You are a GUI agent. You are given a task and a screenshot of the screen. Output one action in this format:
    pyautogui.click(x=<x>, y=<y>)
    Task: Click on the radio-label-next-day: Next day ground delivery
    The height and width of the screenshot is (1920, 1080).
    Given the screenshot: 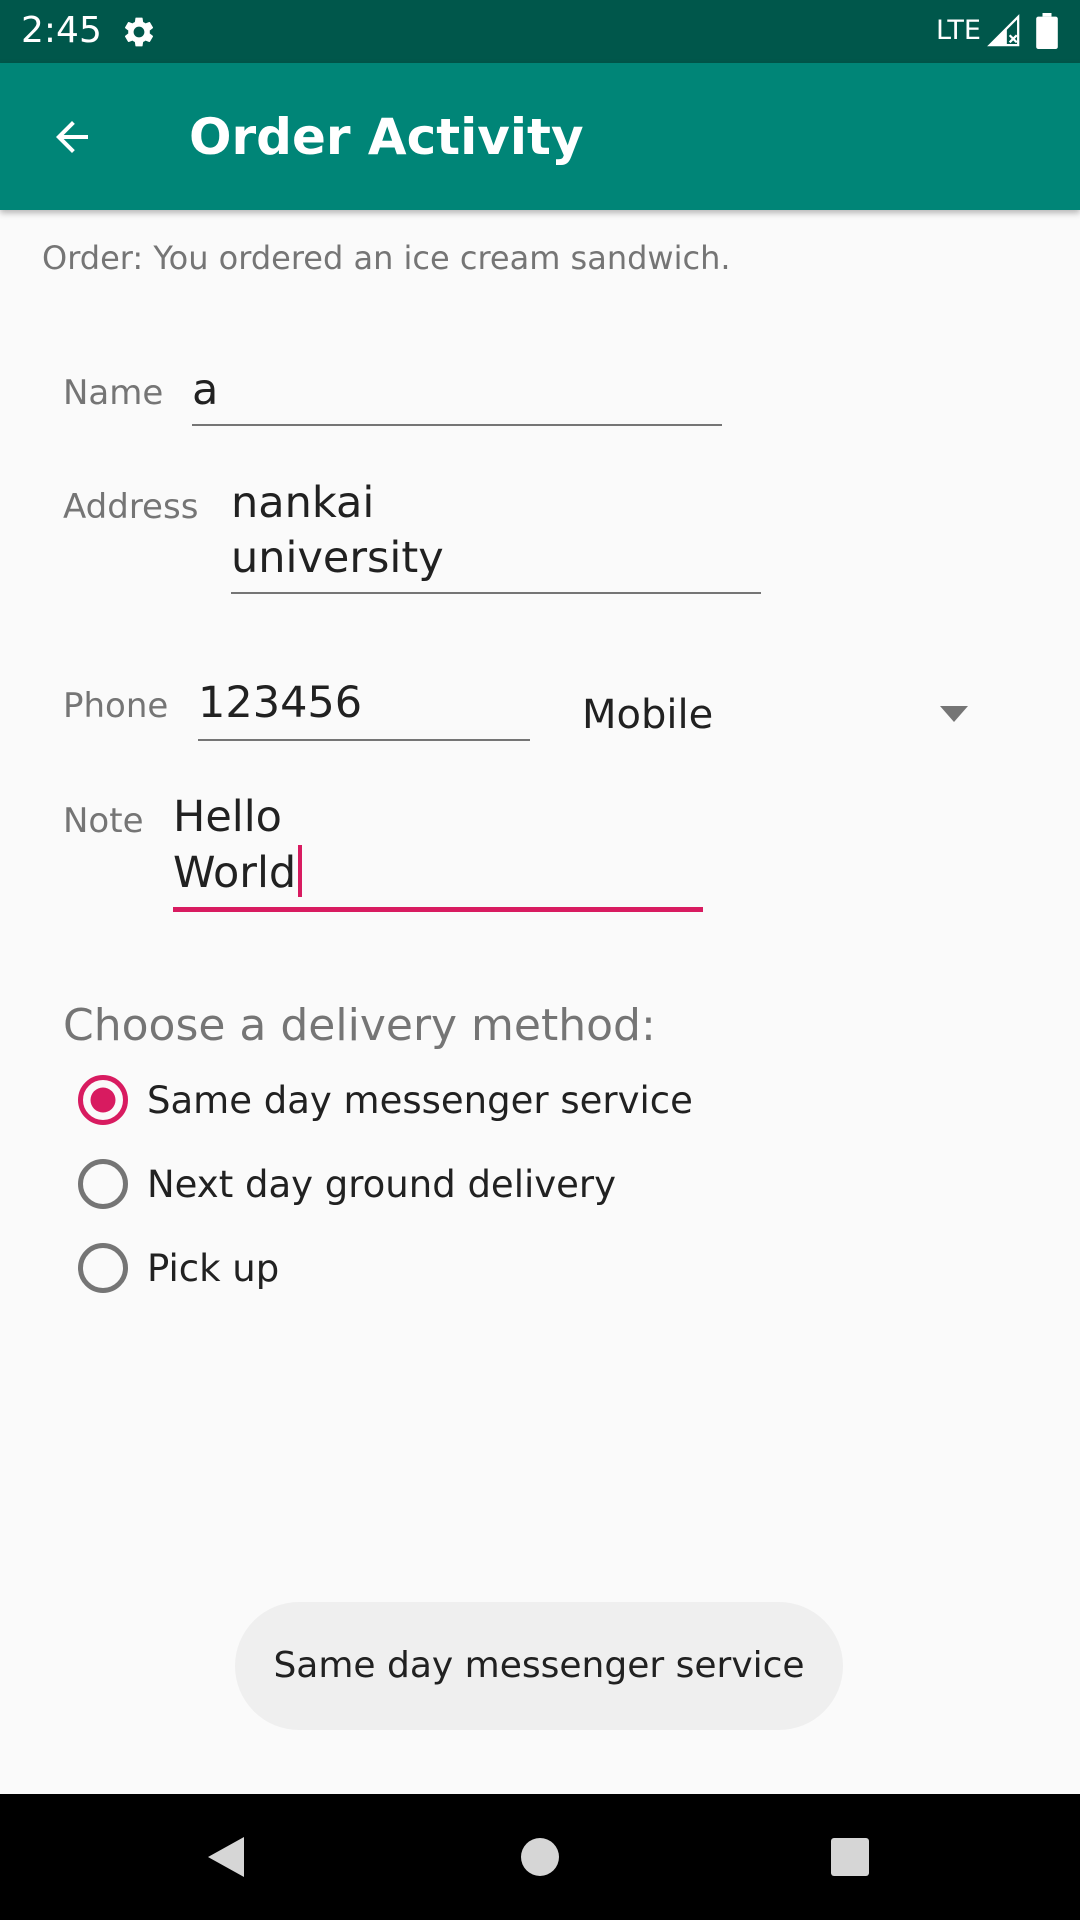 What is the action you would take?
    pyautogui.click(x=381, y=1185)
    